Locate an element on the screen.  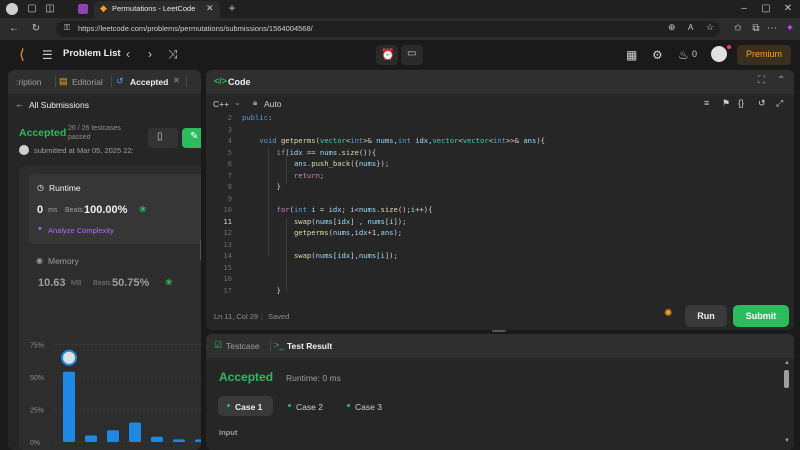
collections-icon: ◫ is located at coordinates (50, 9).